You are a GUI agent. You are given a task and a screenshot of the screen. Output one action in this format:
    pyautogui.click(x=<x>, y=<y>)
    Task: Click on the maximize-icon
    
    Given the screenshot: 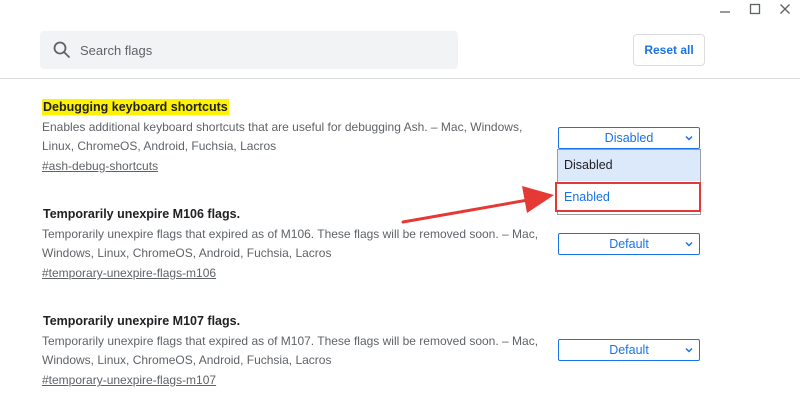 What is the action you would take?
    pyautogui.click(x=755, y=9)
    